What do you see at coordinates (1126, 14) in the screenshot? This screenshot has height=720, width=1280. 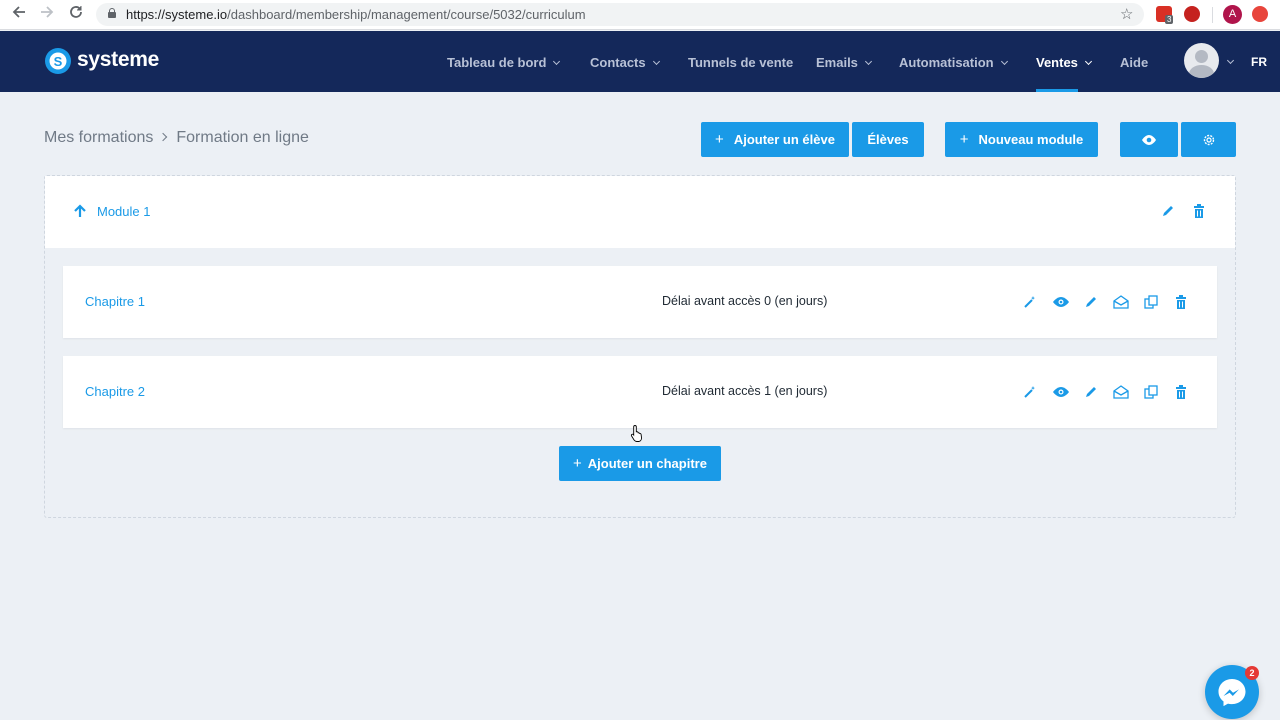 I see `bookmark-star-icon: ☆` at bounding box center [1126, 14].